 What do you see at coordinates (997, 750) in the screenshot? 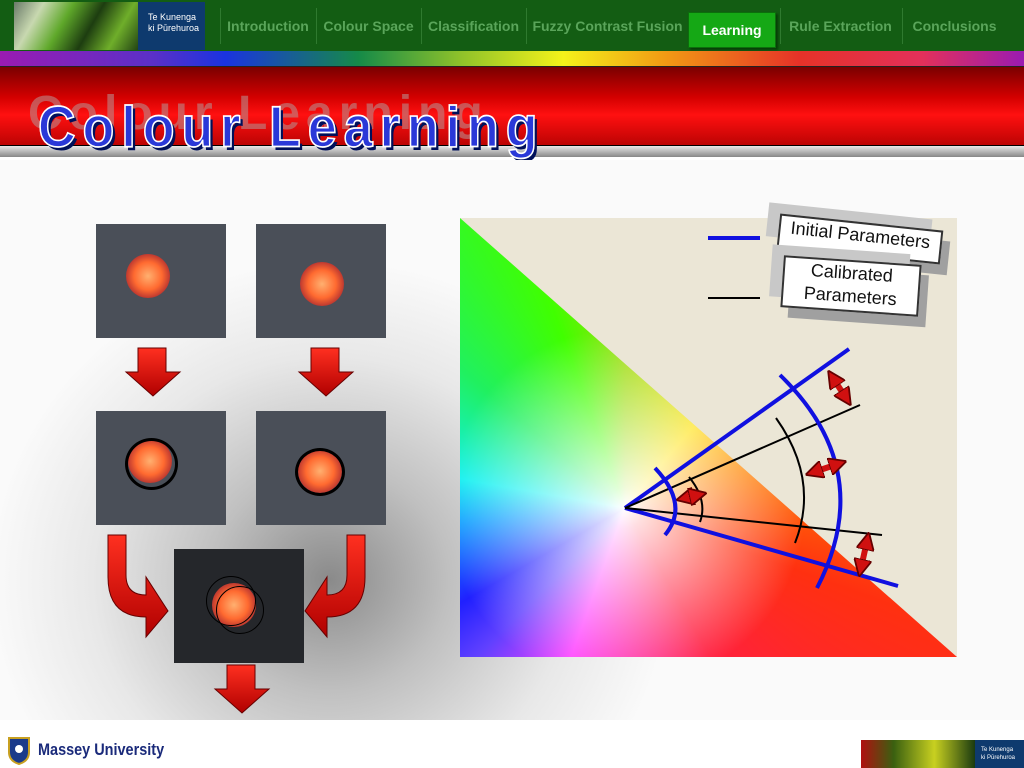
I see `footer-logo-line-1: Te Kunenga` at bounding box center [997, 750].